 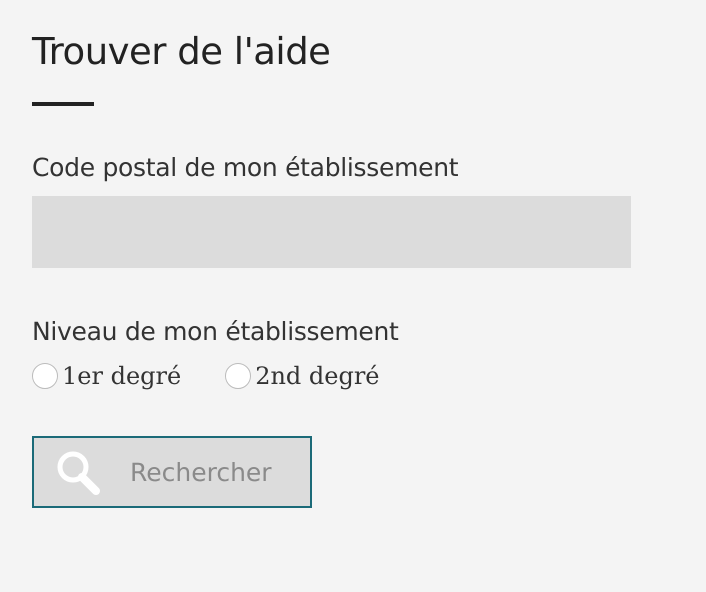 I want to click on postal-code-field, so click(x=331, y=232).